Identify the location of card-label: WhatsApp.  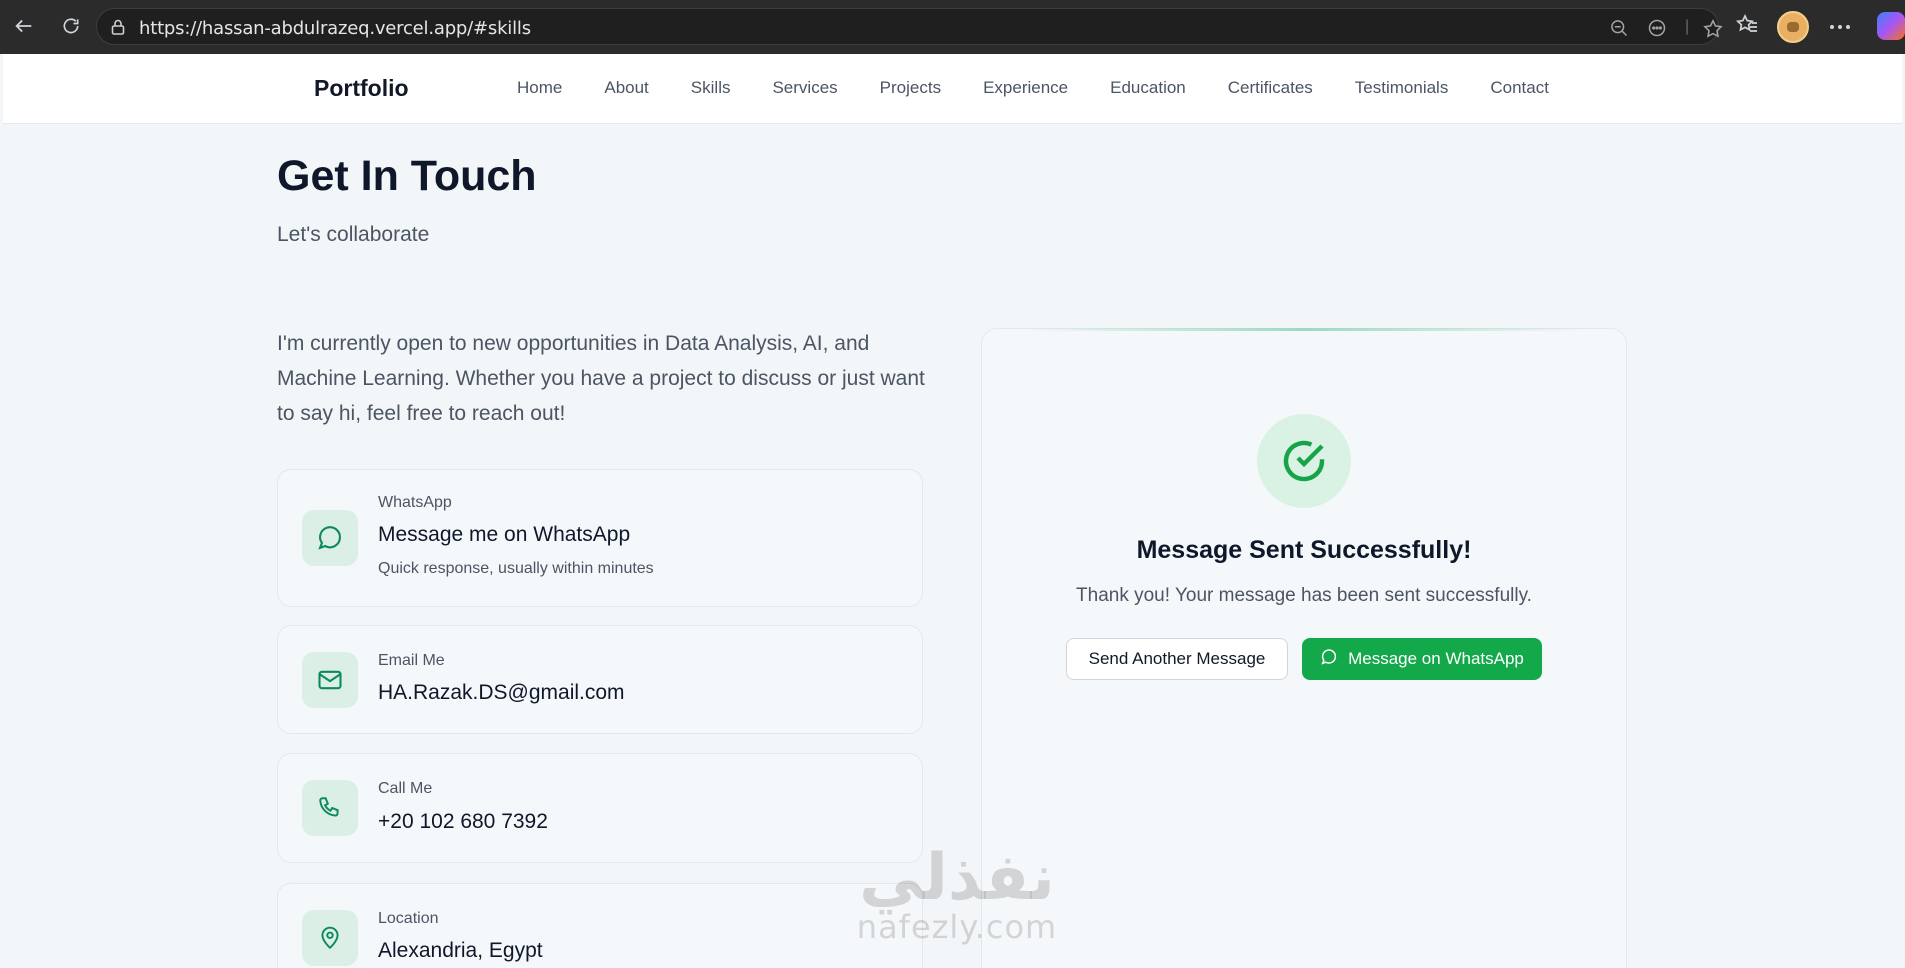
(415, 502).